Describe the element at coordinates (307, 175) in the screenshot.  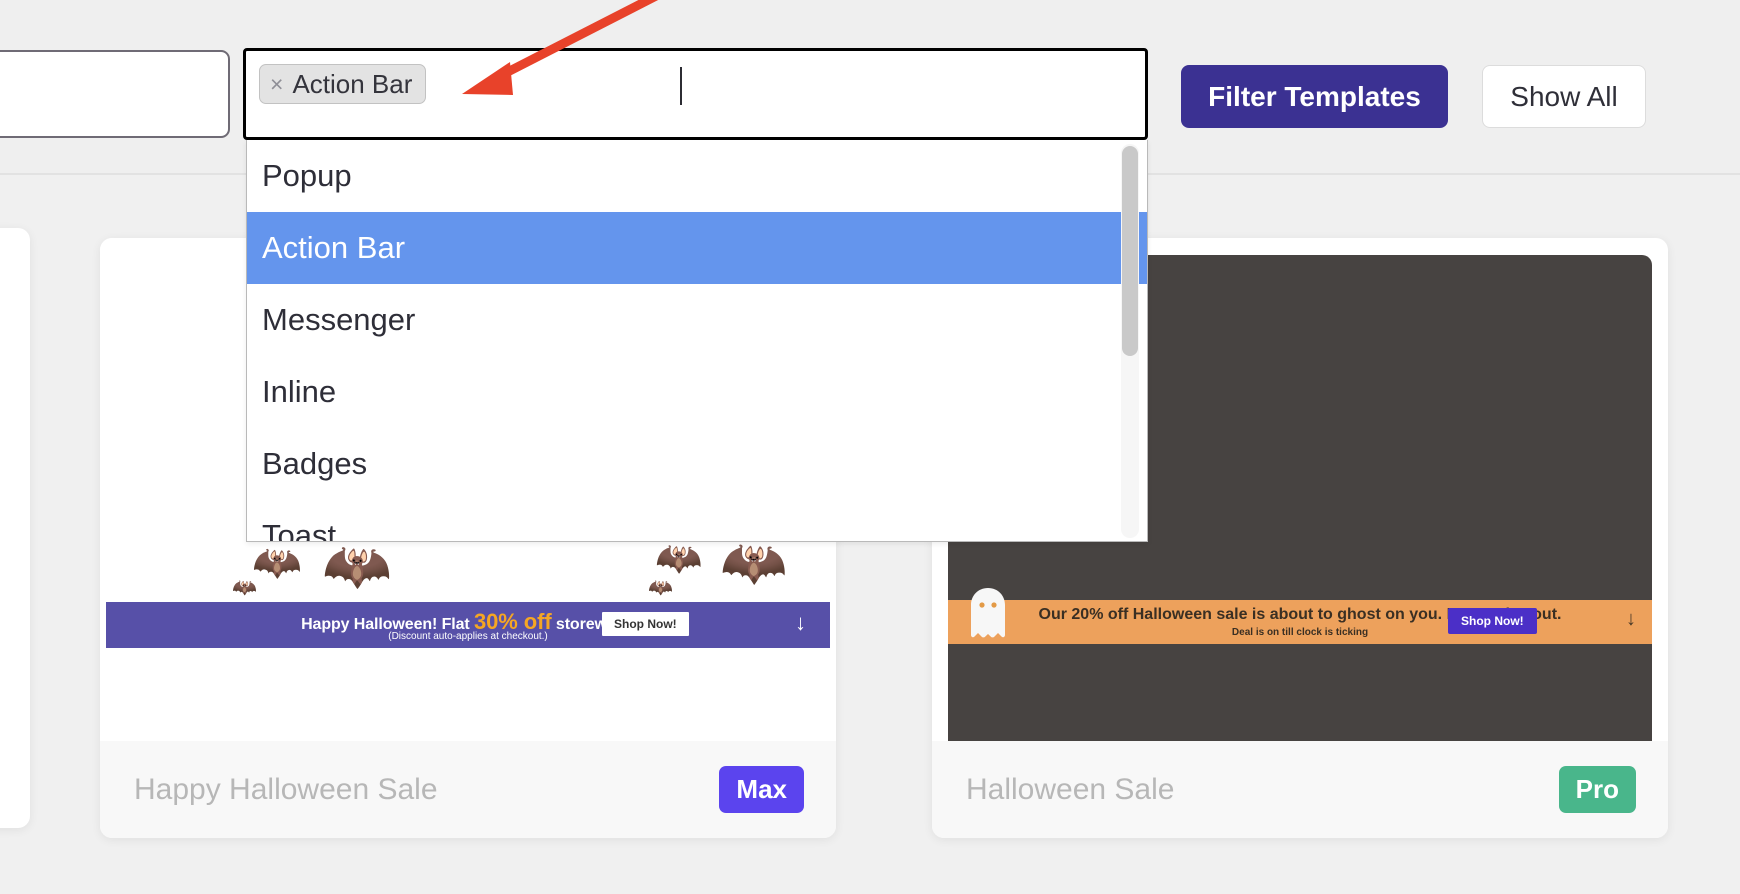
I see `option-label: Popup` at that location.